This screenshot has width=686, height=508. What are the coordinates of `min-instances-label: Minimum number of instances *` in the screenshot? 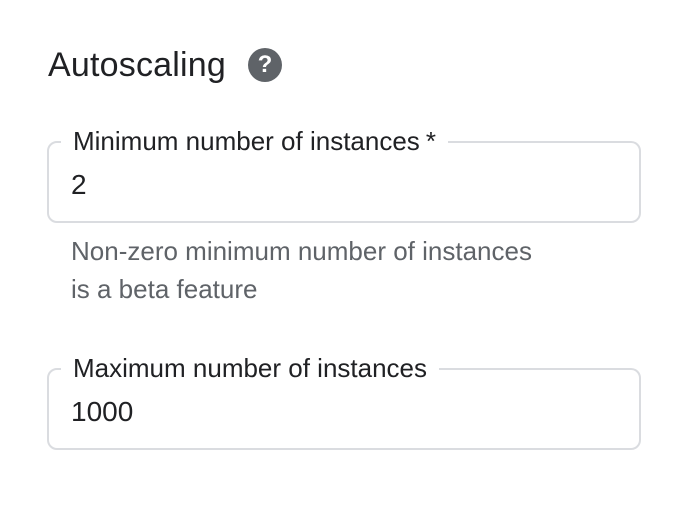 It's located at (254, 141).